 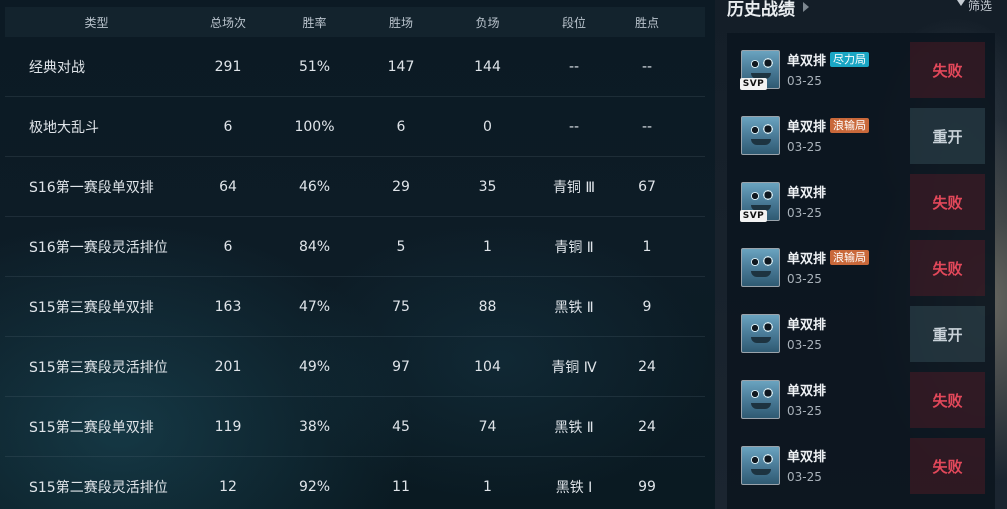 I want to click on cell-wins: 45, so click(x=401, y=426).